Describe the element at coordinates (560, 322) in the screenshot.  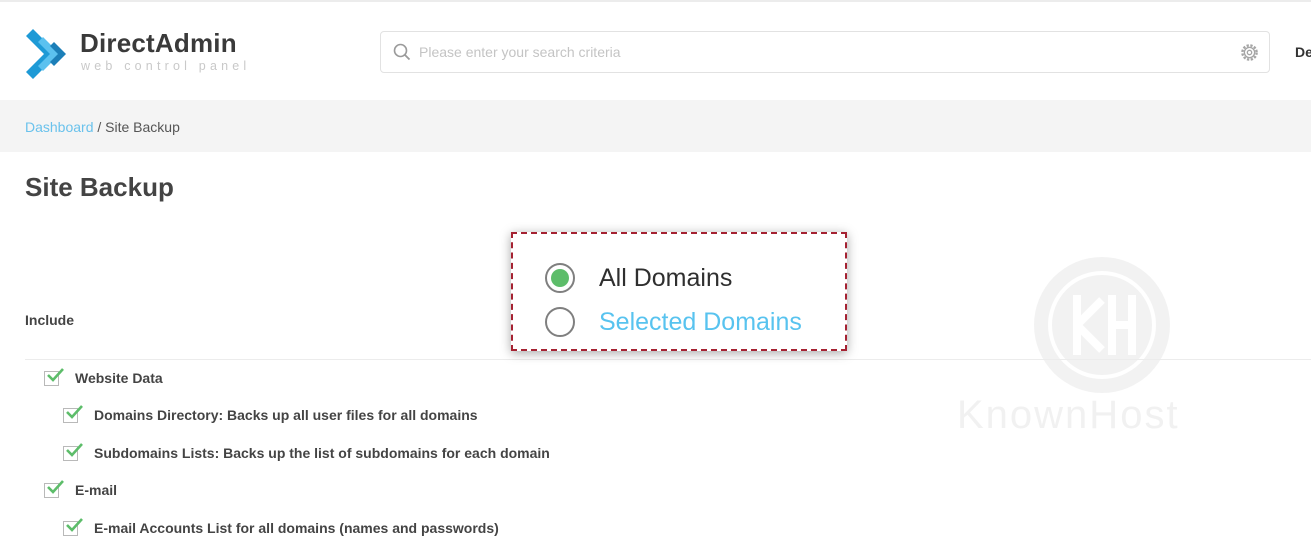
I see `radio-unselected-icon` at that location.